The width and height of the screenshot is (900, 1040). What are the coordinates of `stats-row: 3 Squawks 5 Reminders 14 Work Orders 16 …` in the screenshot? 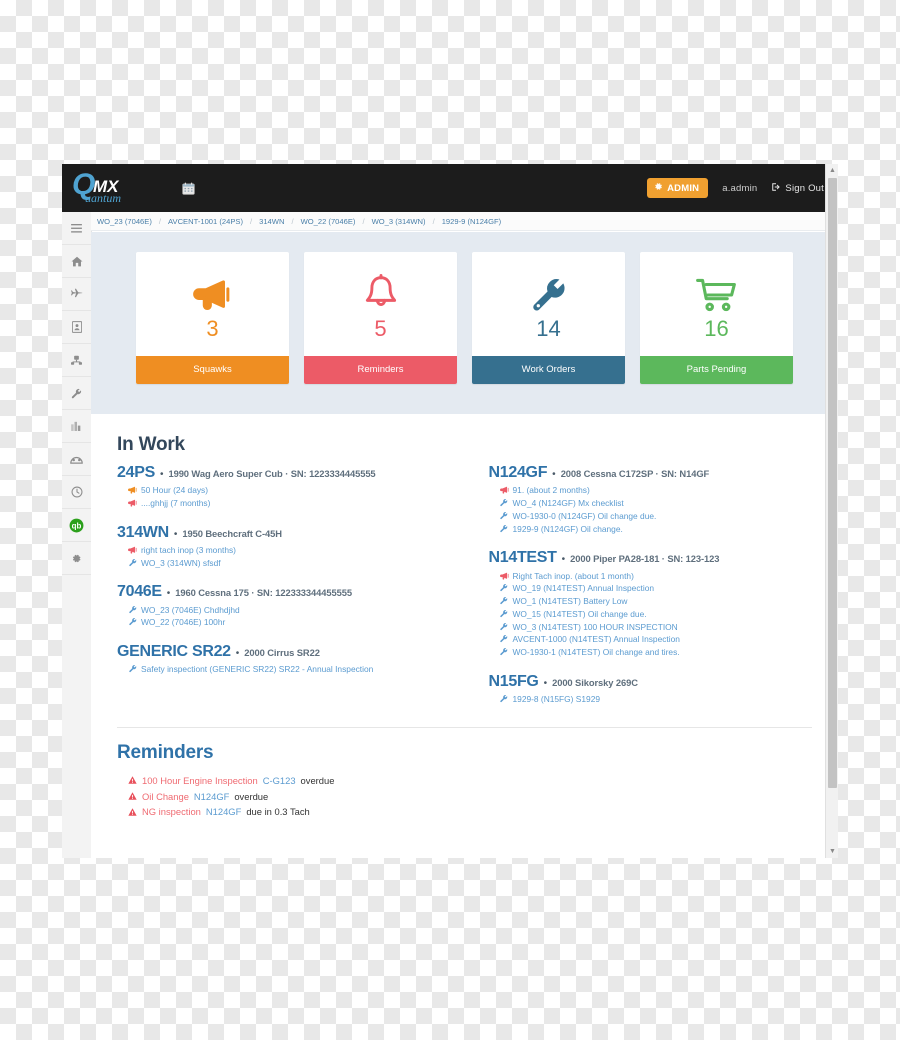 It's located at (464, 308).